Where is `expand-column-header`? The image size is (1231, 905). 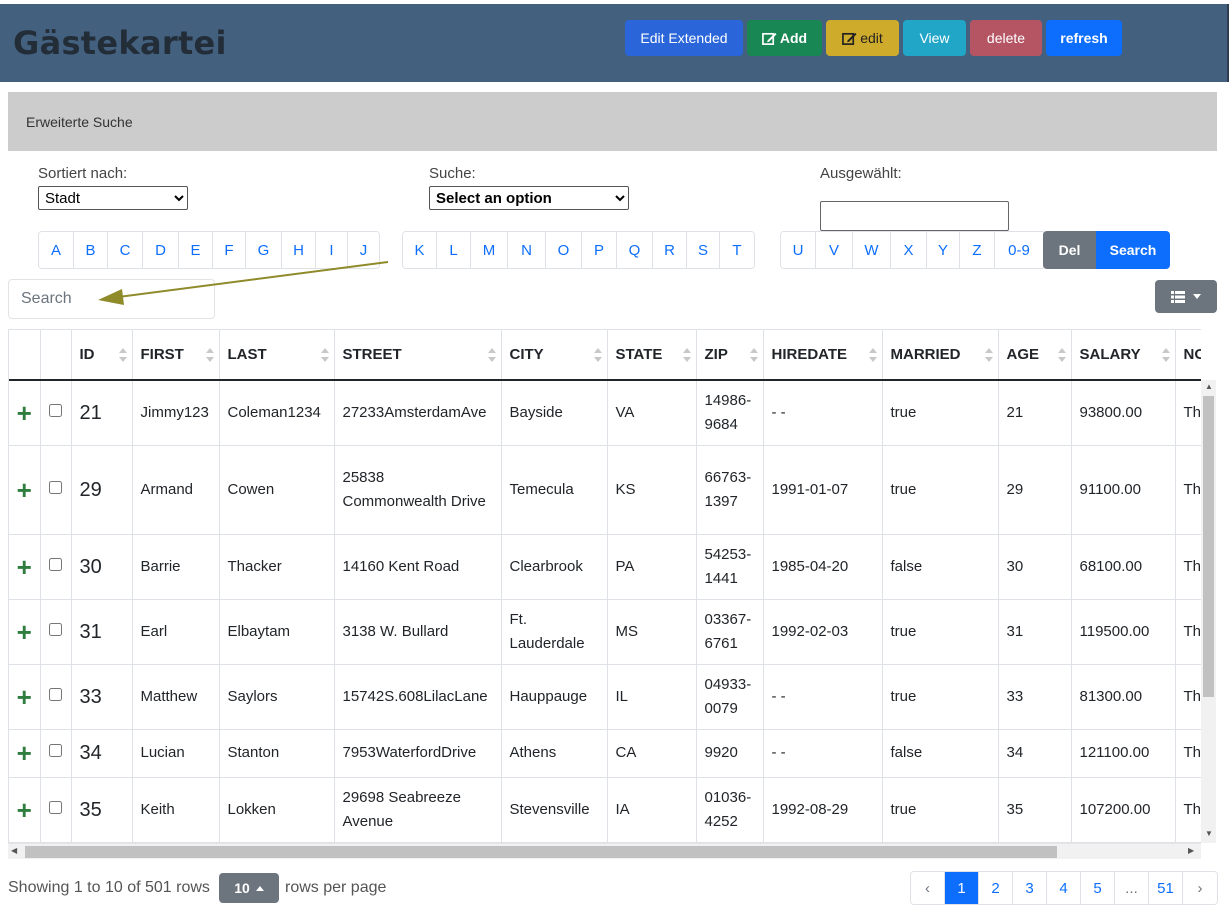
expand-column-header is located at coordinates (25, 355).